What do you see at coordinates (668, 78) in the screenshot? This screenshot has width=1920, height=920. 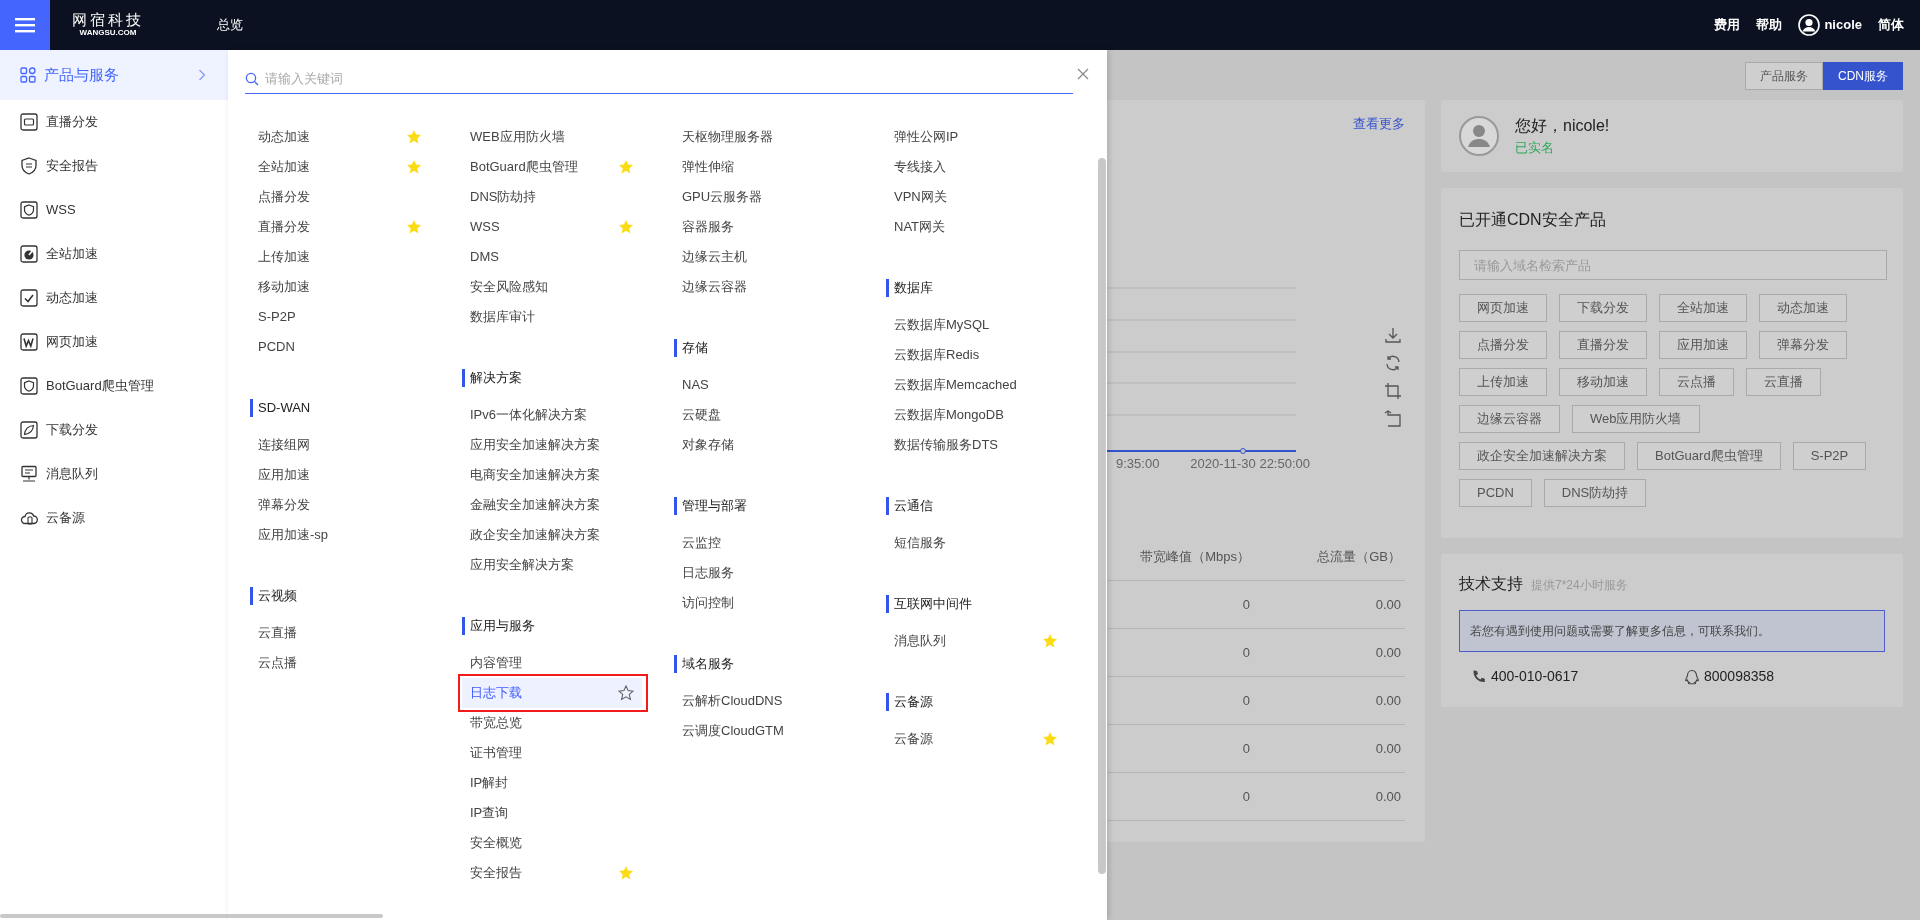 I see `search-field: 请输入关键词` at bounding box center [668, 78].